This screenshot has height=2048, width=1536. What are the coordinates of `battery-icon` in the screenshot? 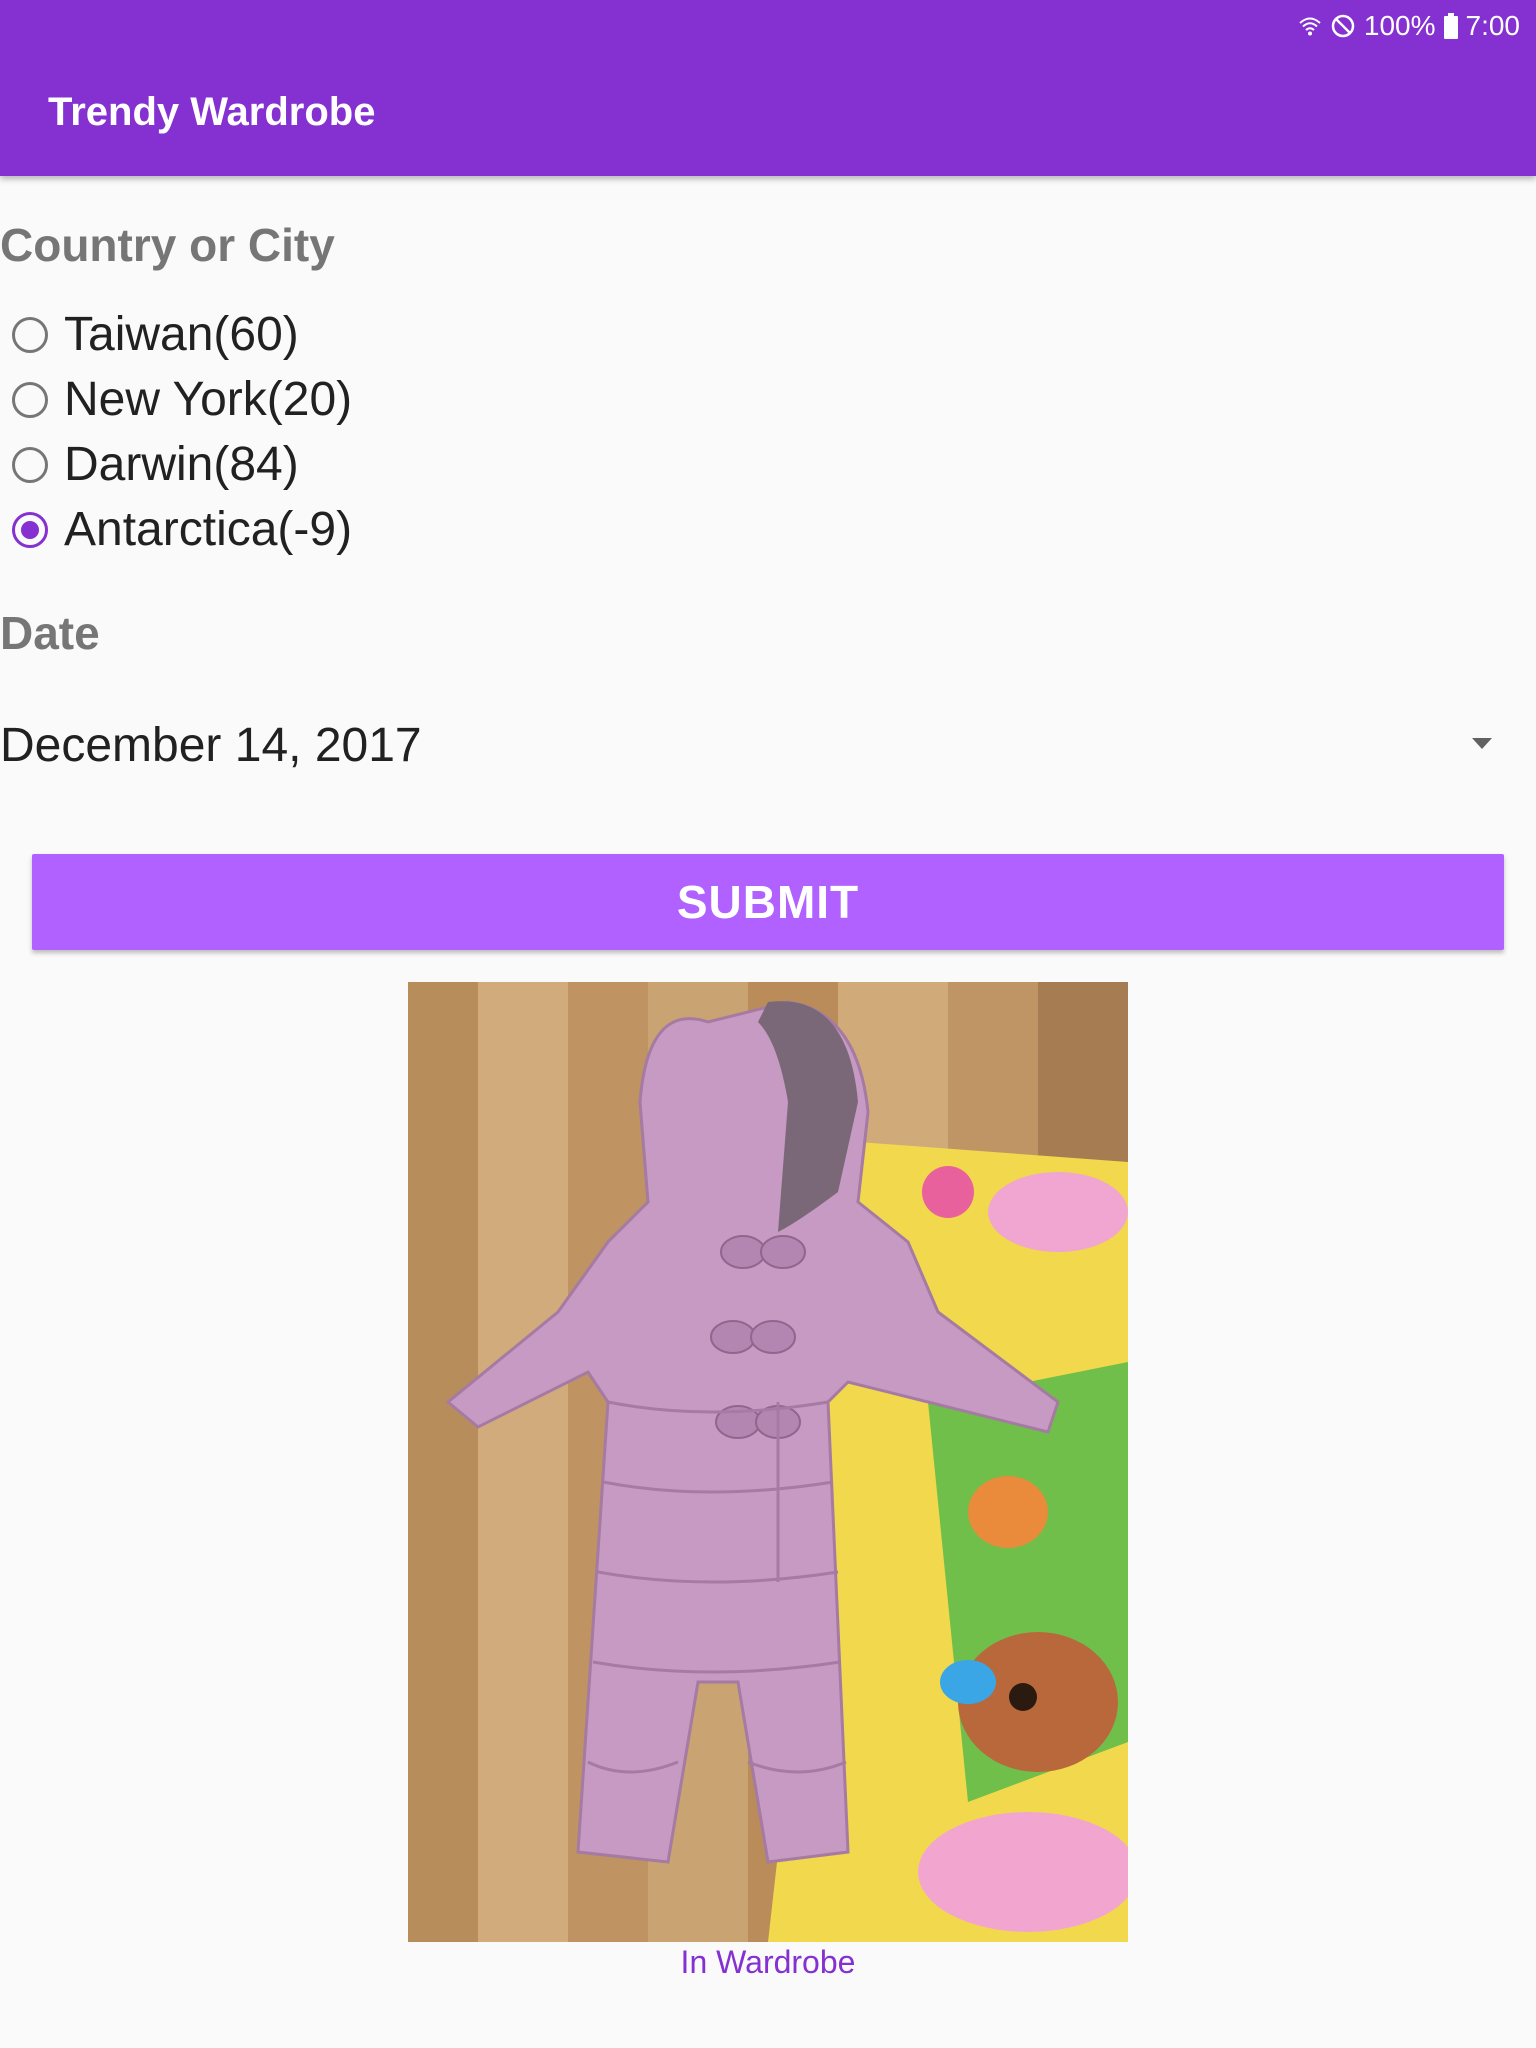 It's located at (1450, 26).